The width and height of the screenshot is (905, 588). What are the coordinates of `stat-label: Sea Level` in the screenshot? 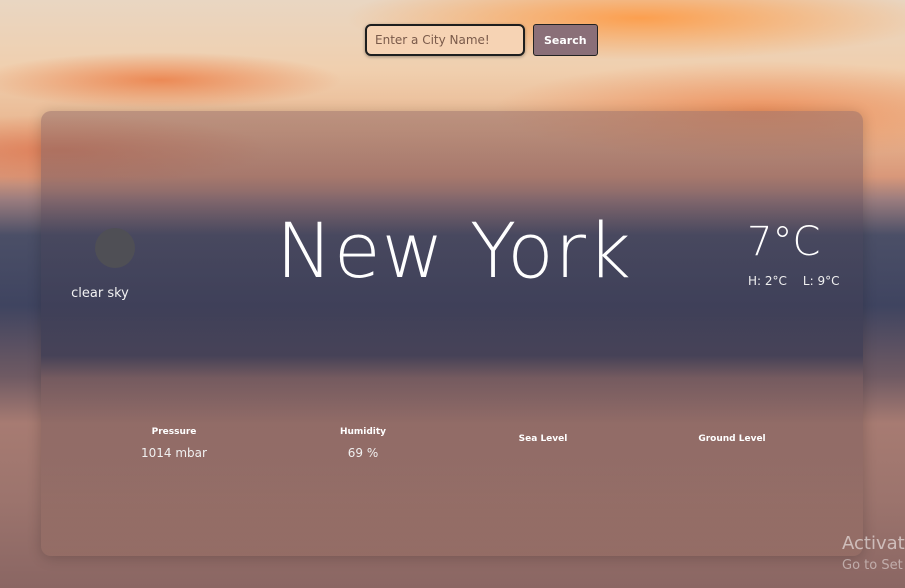 It's located at (543, 439).